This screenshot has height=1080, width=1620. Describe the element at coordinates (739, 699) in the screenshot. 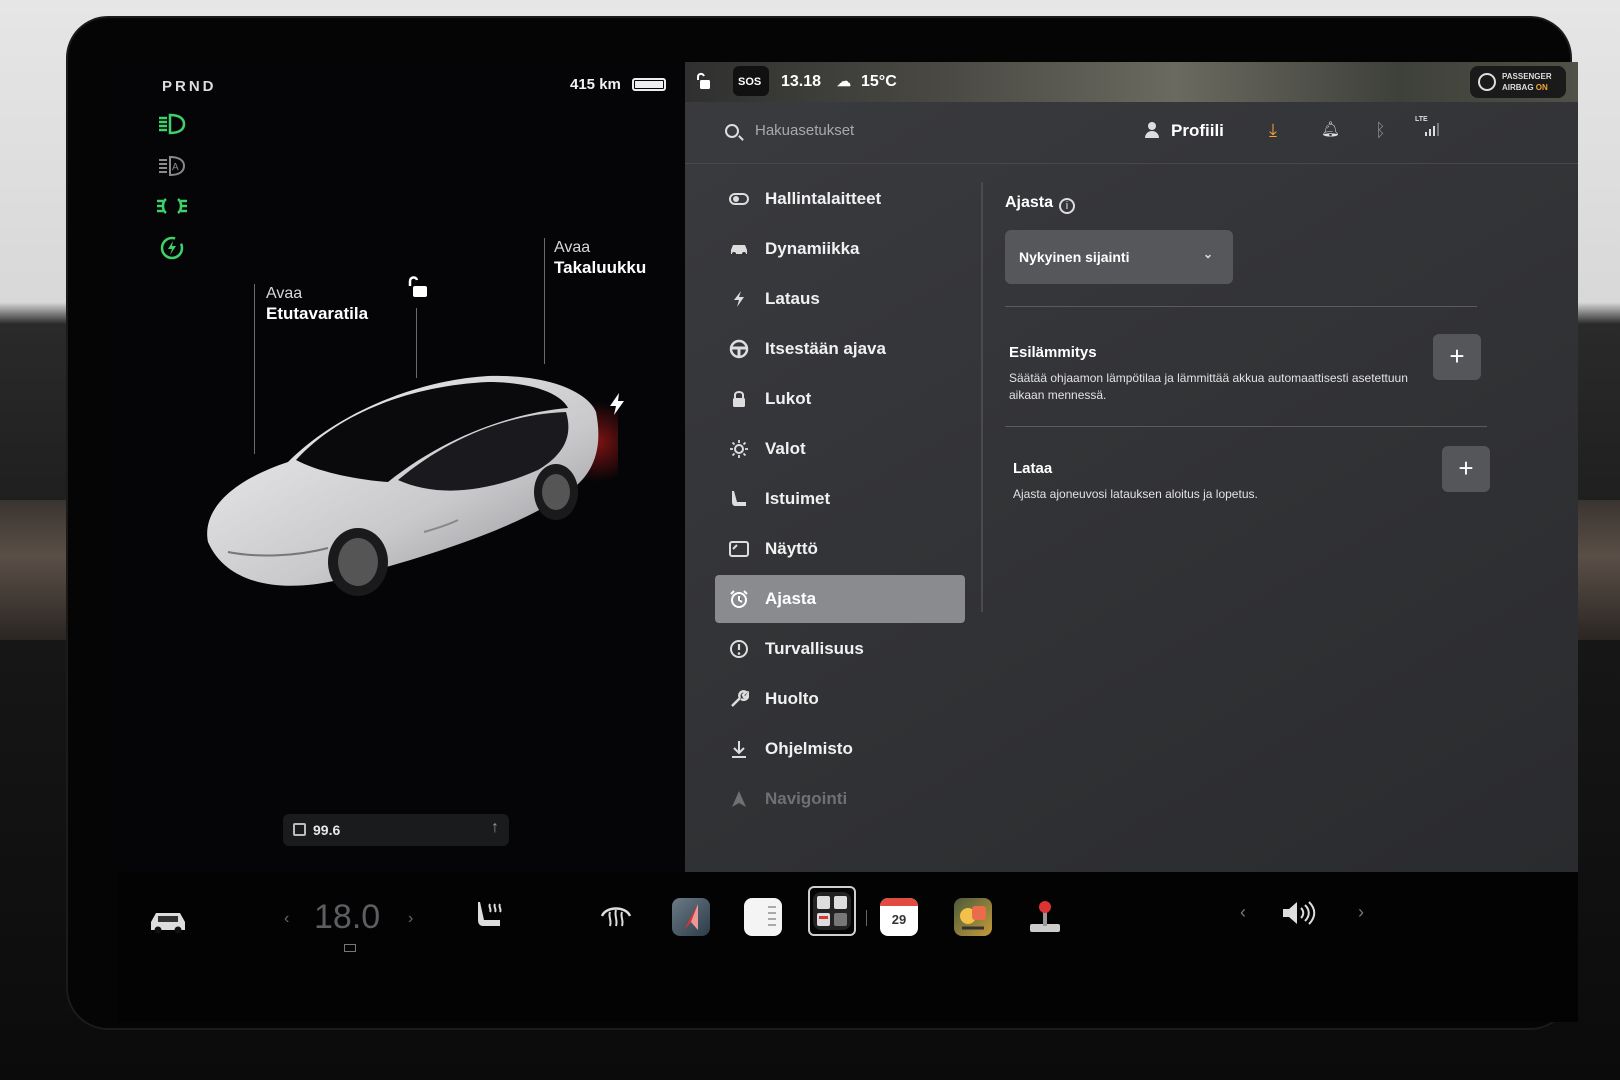

I see `wrench-icon` at that location.